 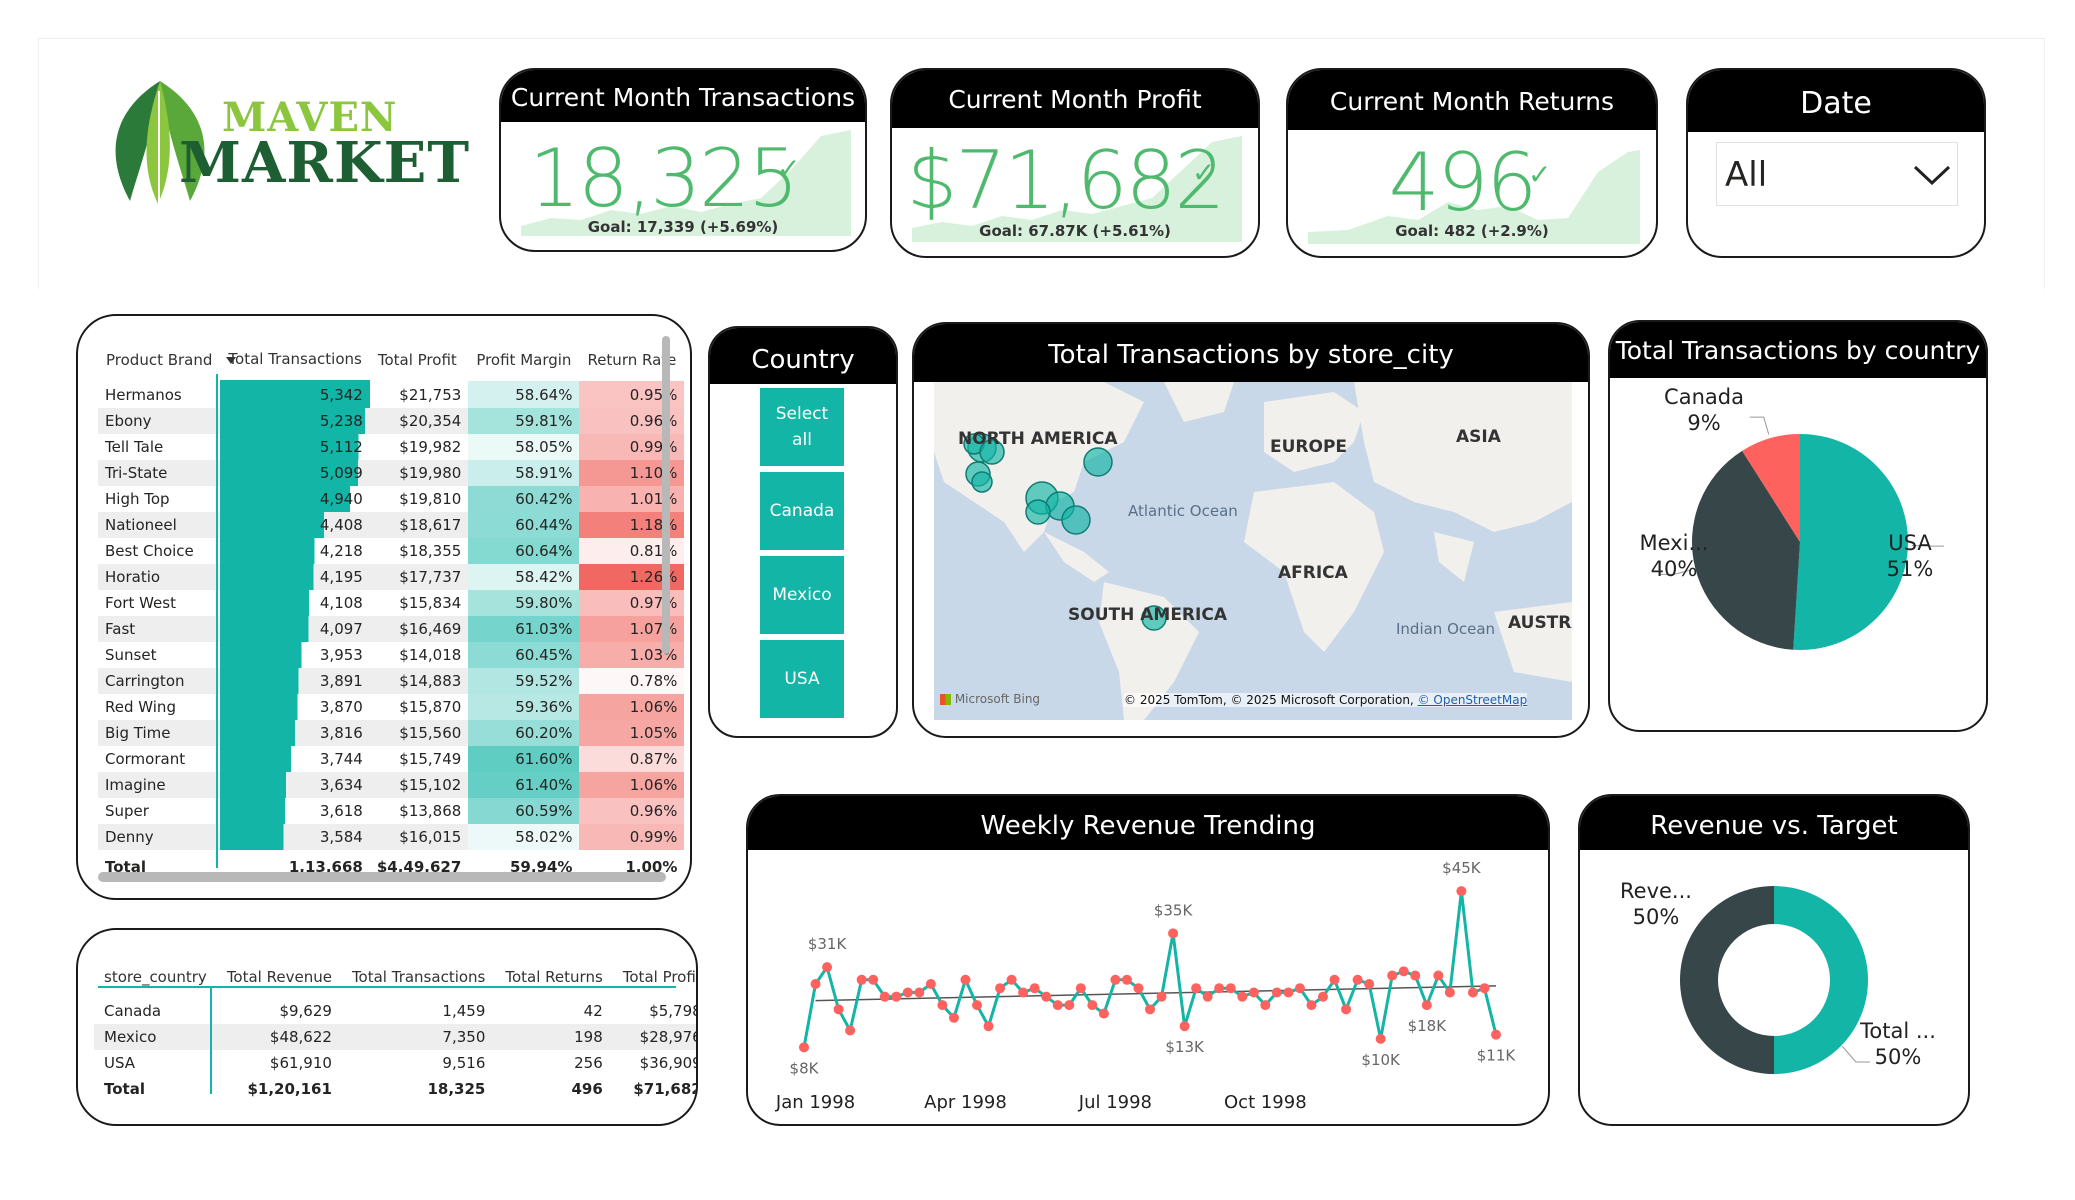 What do you see at coordinates (391, 551) in the screenshot?
I see `table-row: Best Choice 4,218 $18,355 60.64% 0.81%` at bounding box center [391, 551].